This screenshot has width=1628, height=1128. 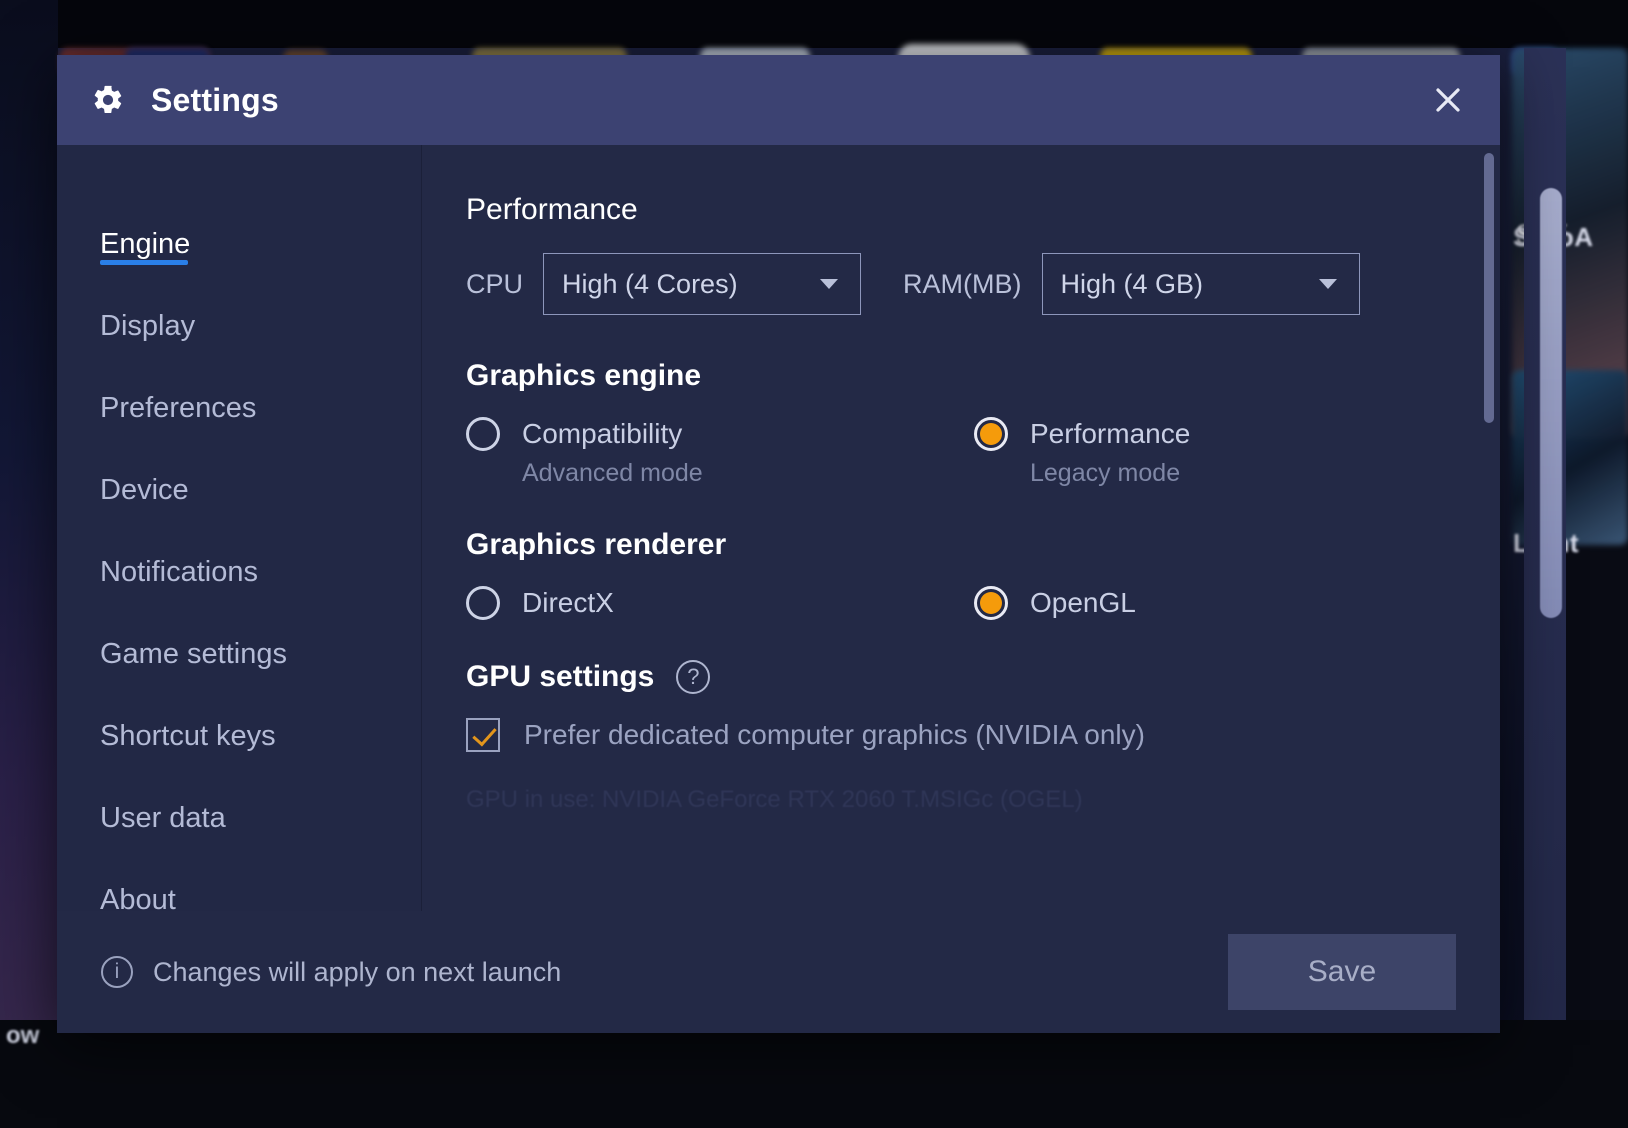 I want to click on sidebar-item-label: Shortcut keys, so click(x=188, y=735).